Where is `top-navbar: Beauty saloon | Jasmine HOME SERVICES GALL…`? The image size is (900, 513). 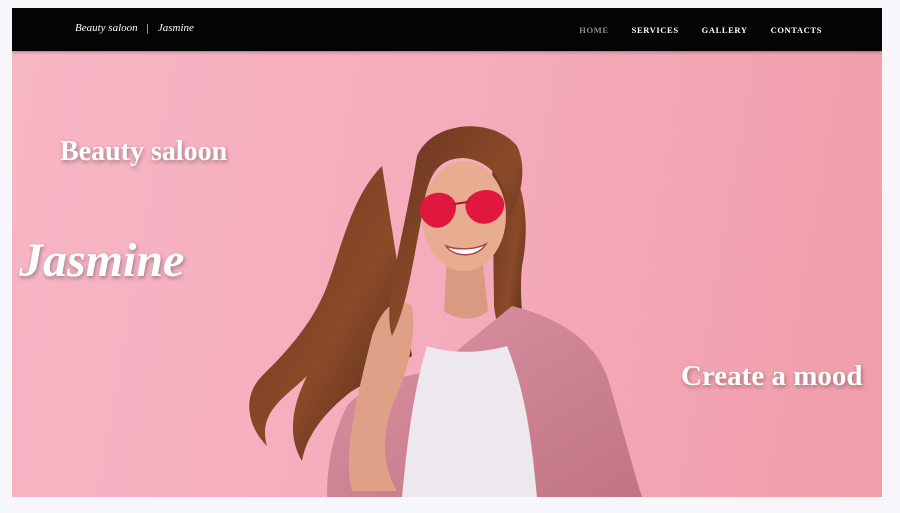
top-navbar: Beauty saloon | Jasmine HOME SERVICES GALL… is located at coordinates (447, 29).